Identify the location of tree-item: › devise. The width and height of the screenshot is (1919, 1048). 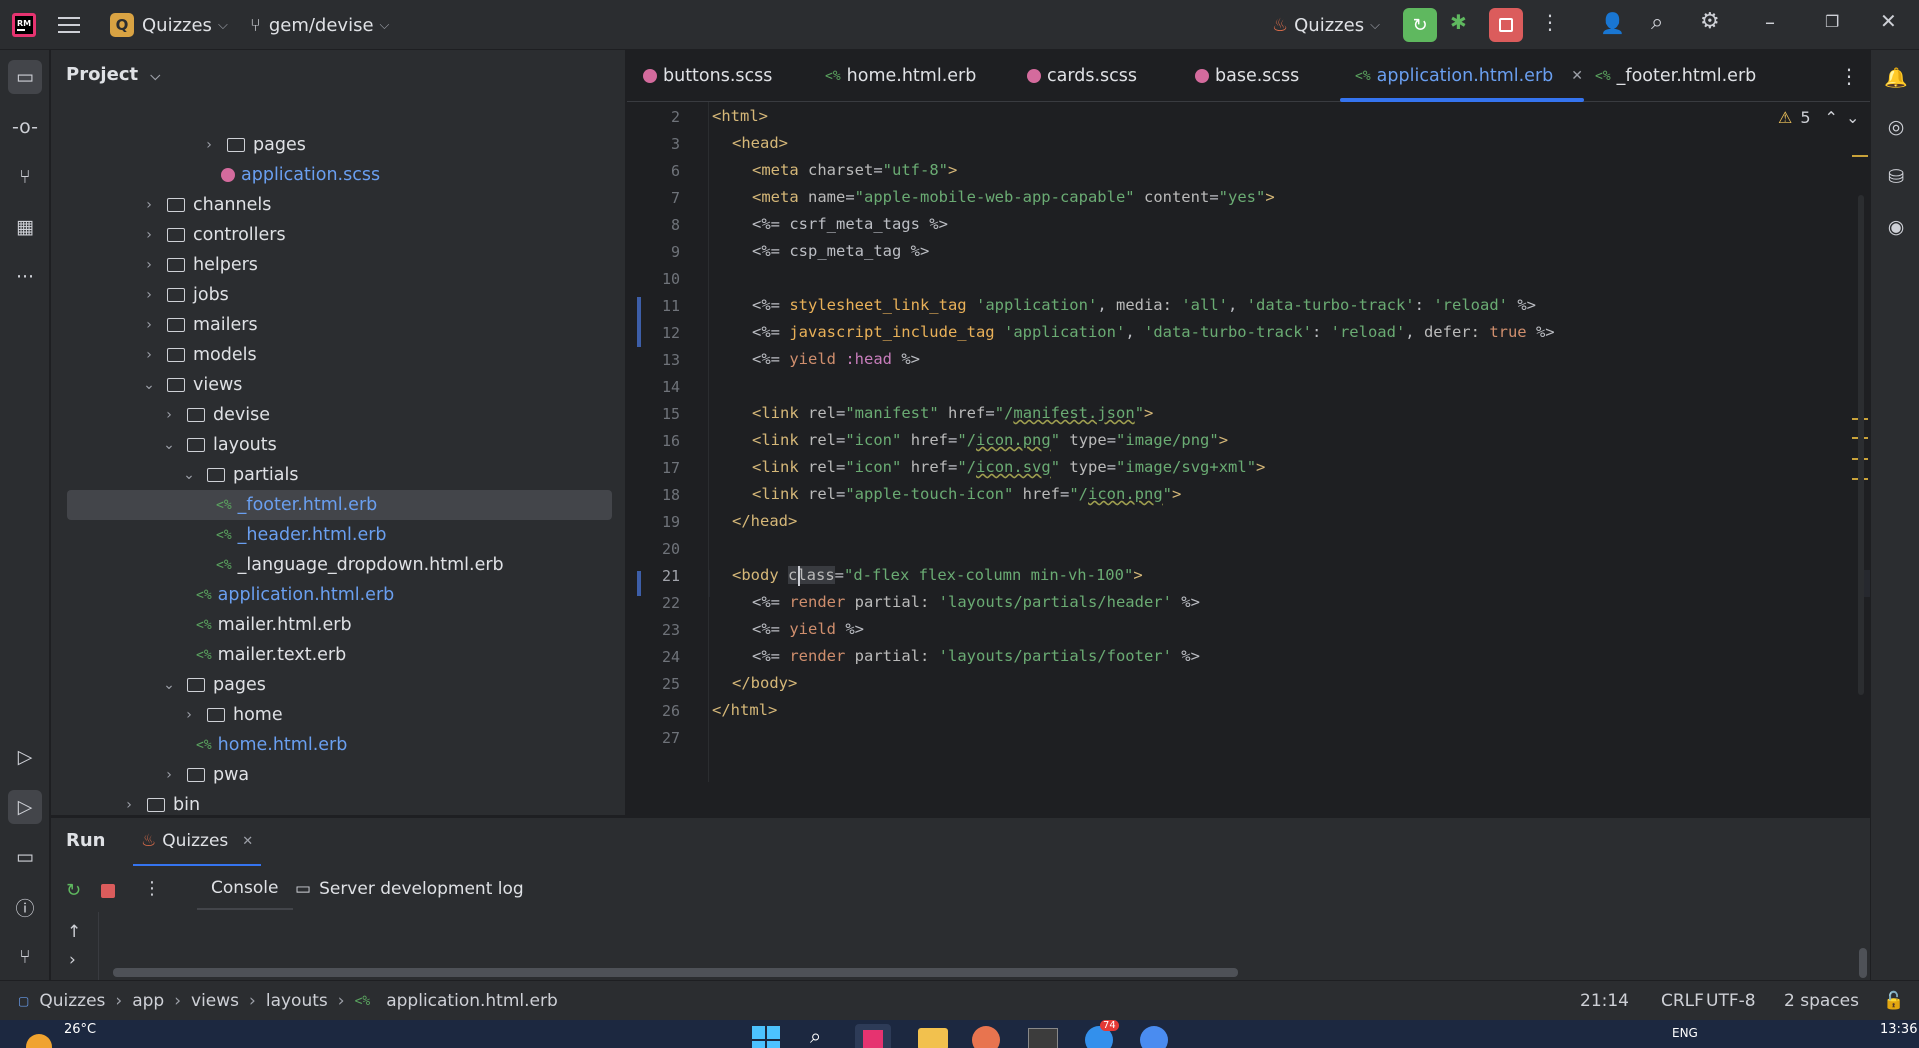
(215, 415).